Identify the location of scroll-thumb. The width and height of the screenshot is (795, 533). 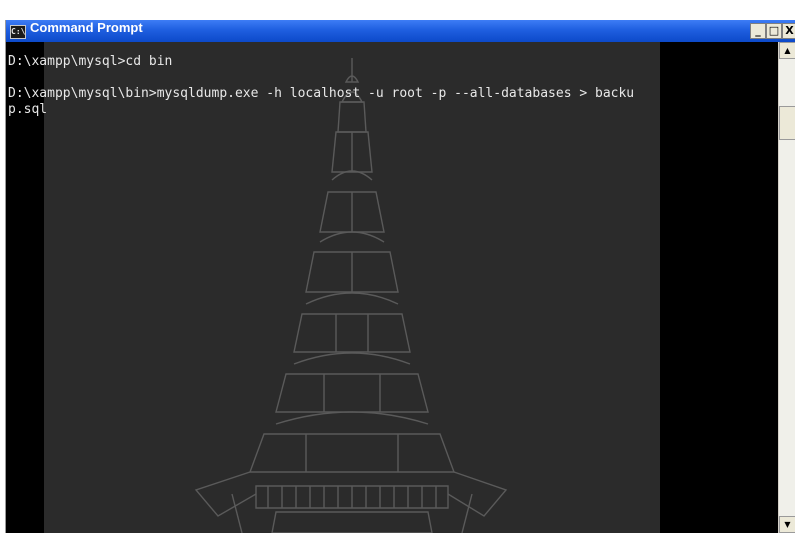
(787, 123).